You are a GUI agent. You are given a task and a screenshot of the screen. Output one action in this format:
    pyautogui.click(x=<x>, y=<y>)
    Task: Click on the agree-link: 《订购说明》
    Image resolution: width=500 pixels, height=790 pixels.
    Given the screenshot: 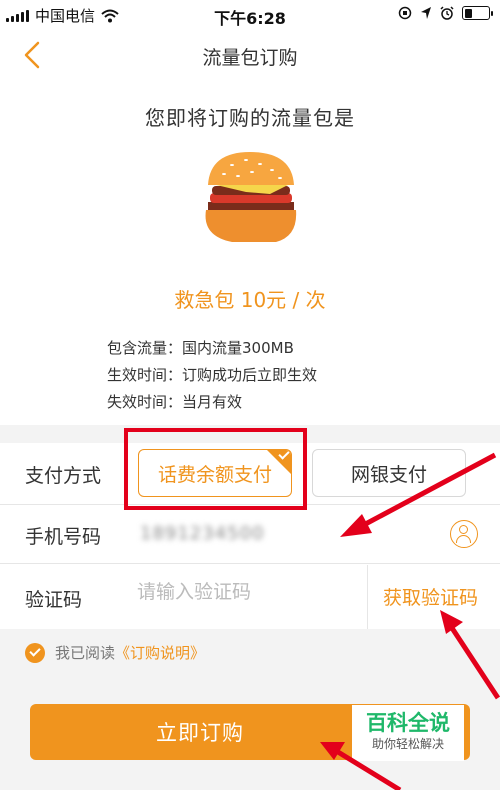 What is the action you would take?
    pyautogui.click(x=160, y=652)
    